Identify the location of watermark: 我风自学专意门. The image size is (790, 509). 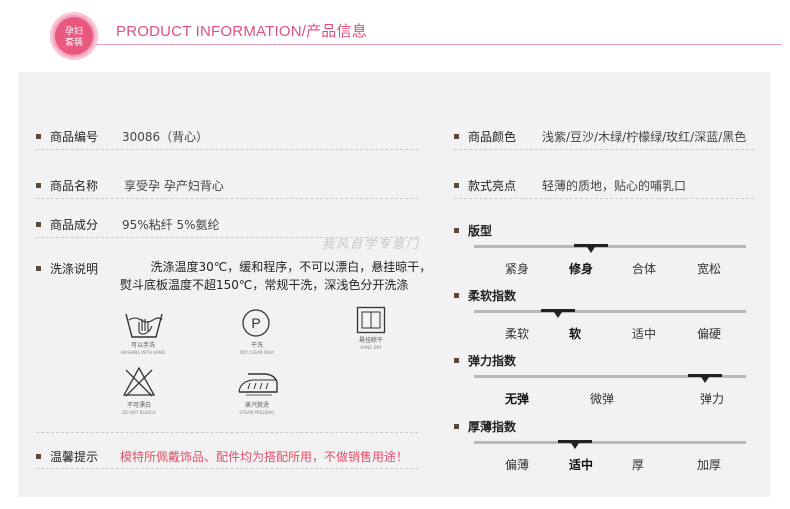
(371, 244).